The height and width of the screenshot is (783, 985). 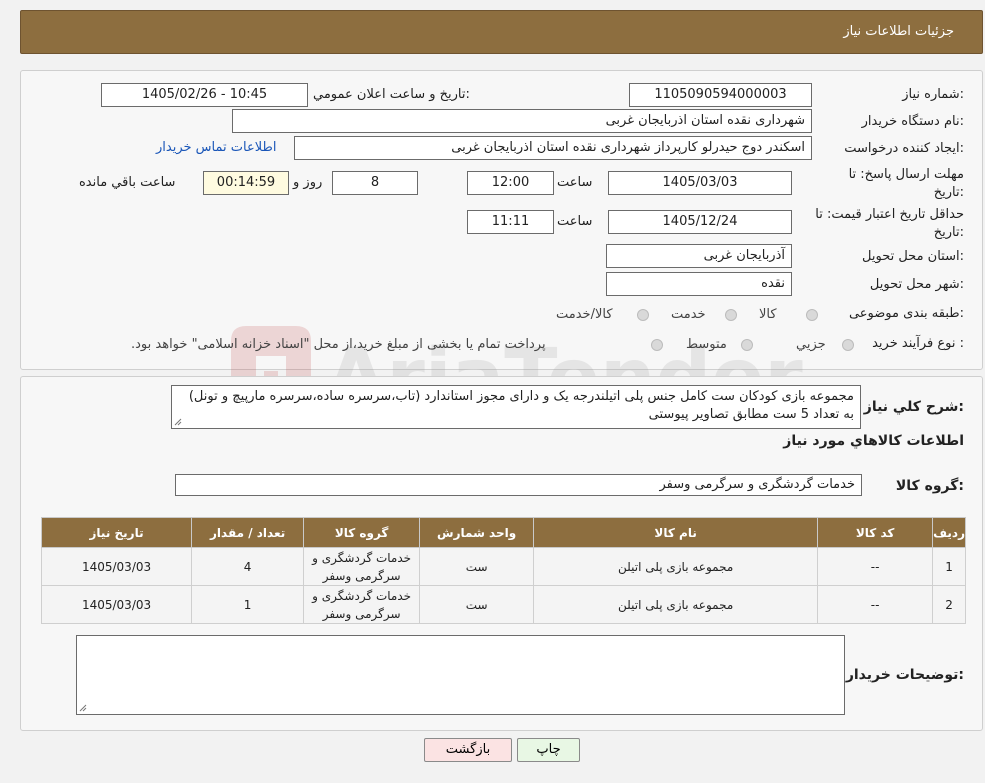 I want to click on back-button: بازگشت, so click(x=468, y=750).